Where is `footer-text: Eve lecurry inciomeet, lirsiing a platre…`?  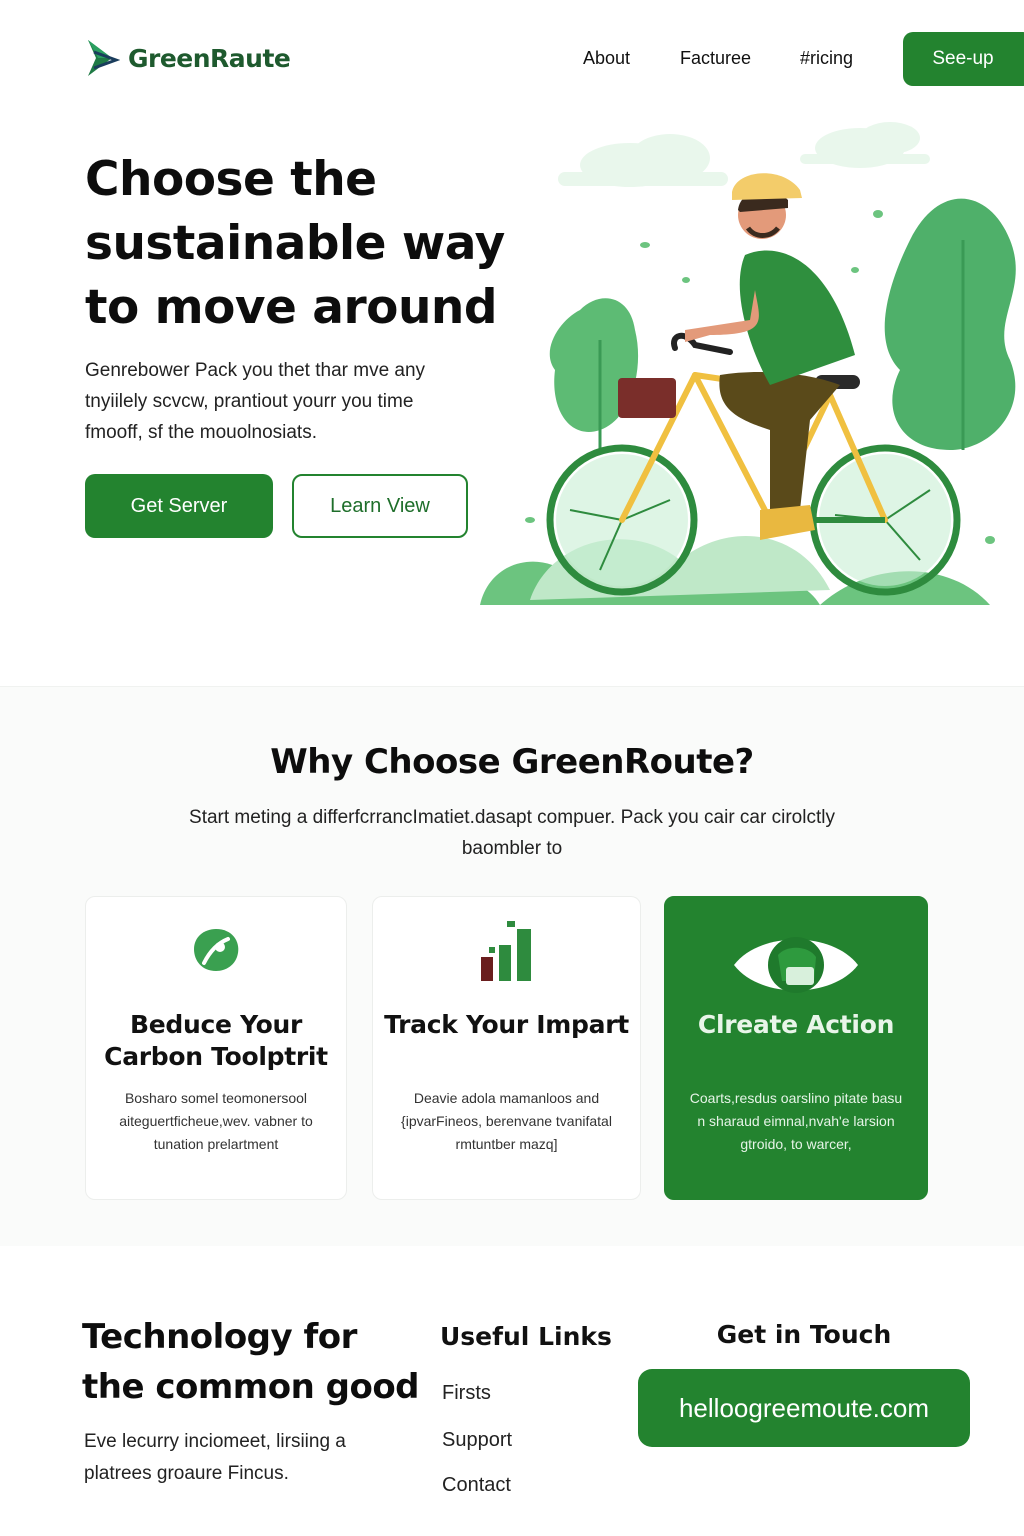 footer-text: Eve lecurry inciomeet, lirsiing a platre… is located at coordinates (215, 1457).